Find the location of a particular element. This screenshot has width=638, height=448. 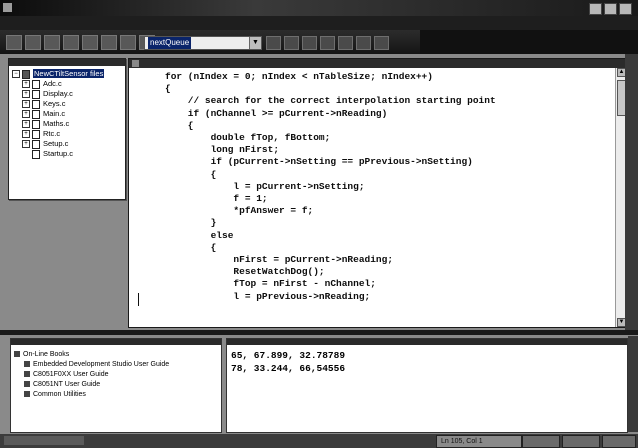

open-file-icon is located at coordinates (33, 42).